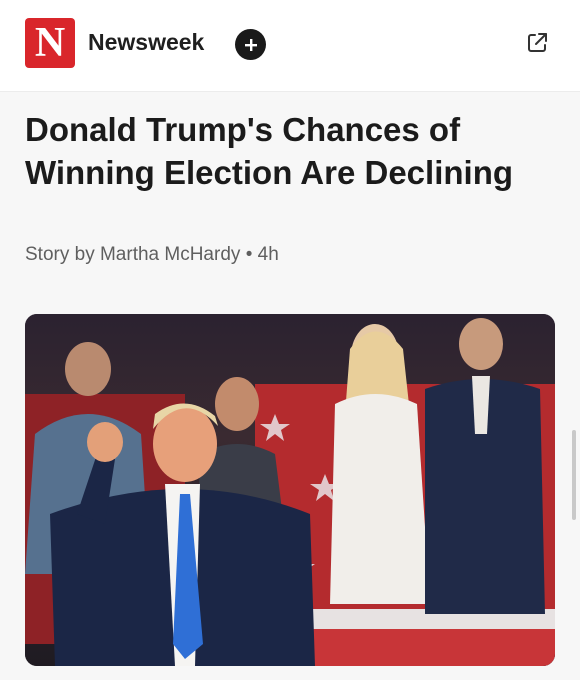  Describe the element at coordinates (133, 254) in the screenshot. I see `byline-author: Story by Martha McHardy` at that location.